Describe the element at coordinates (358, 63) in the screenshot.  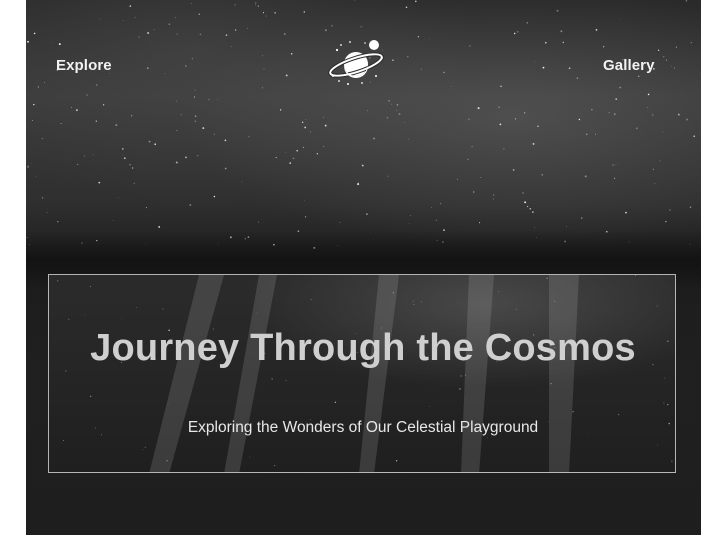
I see `planet-logo-icon` at that location.